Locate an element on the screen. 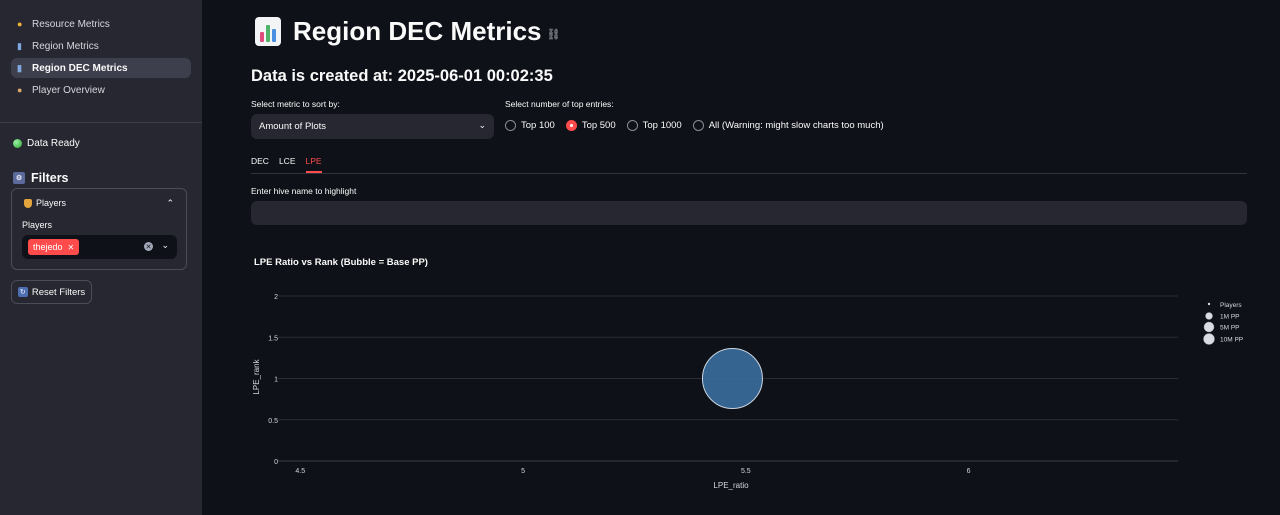 Image resolution: width=1280 pixels, height=515 pixels. nav-item-region-dec-metrics: ▮ Region DEC Metrics is located at coordinates (101, 68).